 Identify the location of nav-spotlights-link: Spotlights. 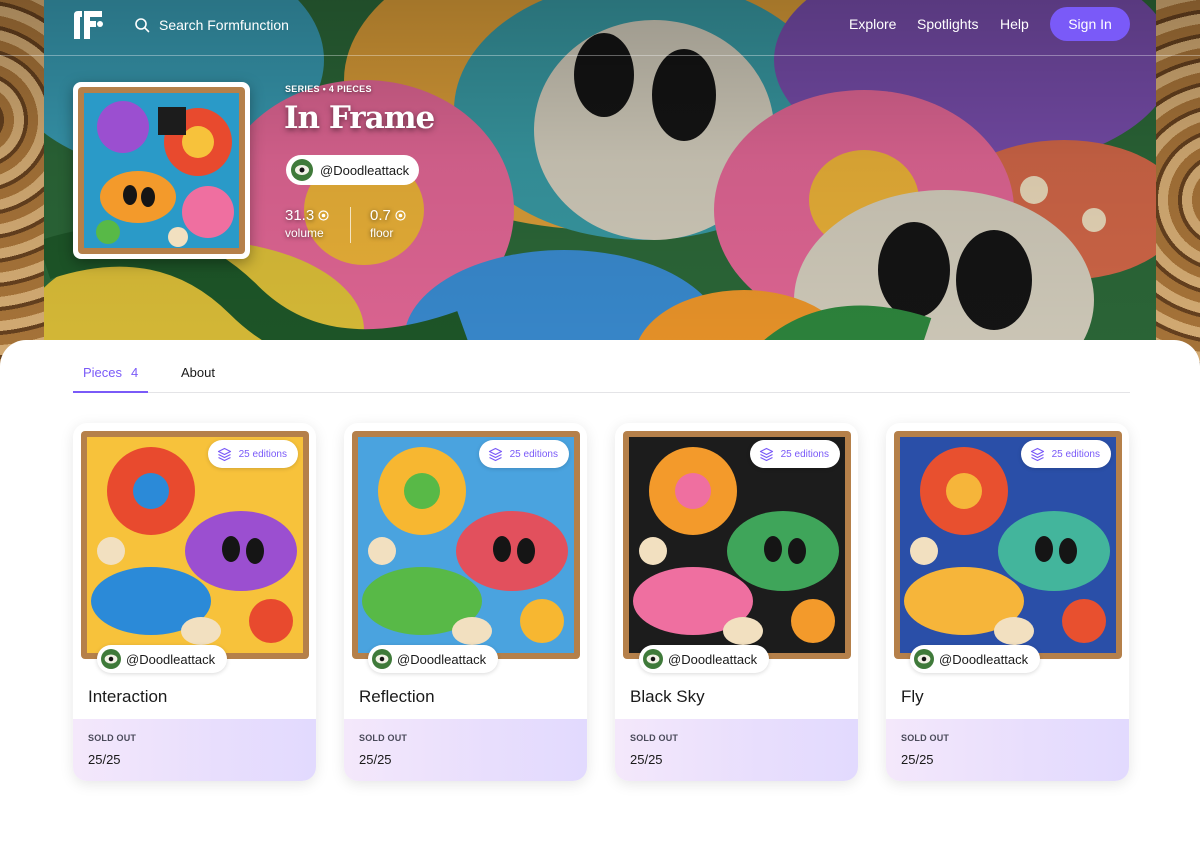
(947, 24).